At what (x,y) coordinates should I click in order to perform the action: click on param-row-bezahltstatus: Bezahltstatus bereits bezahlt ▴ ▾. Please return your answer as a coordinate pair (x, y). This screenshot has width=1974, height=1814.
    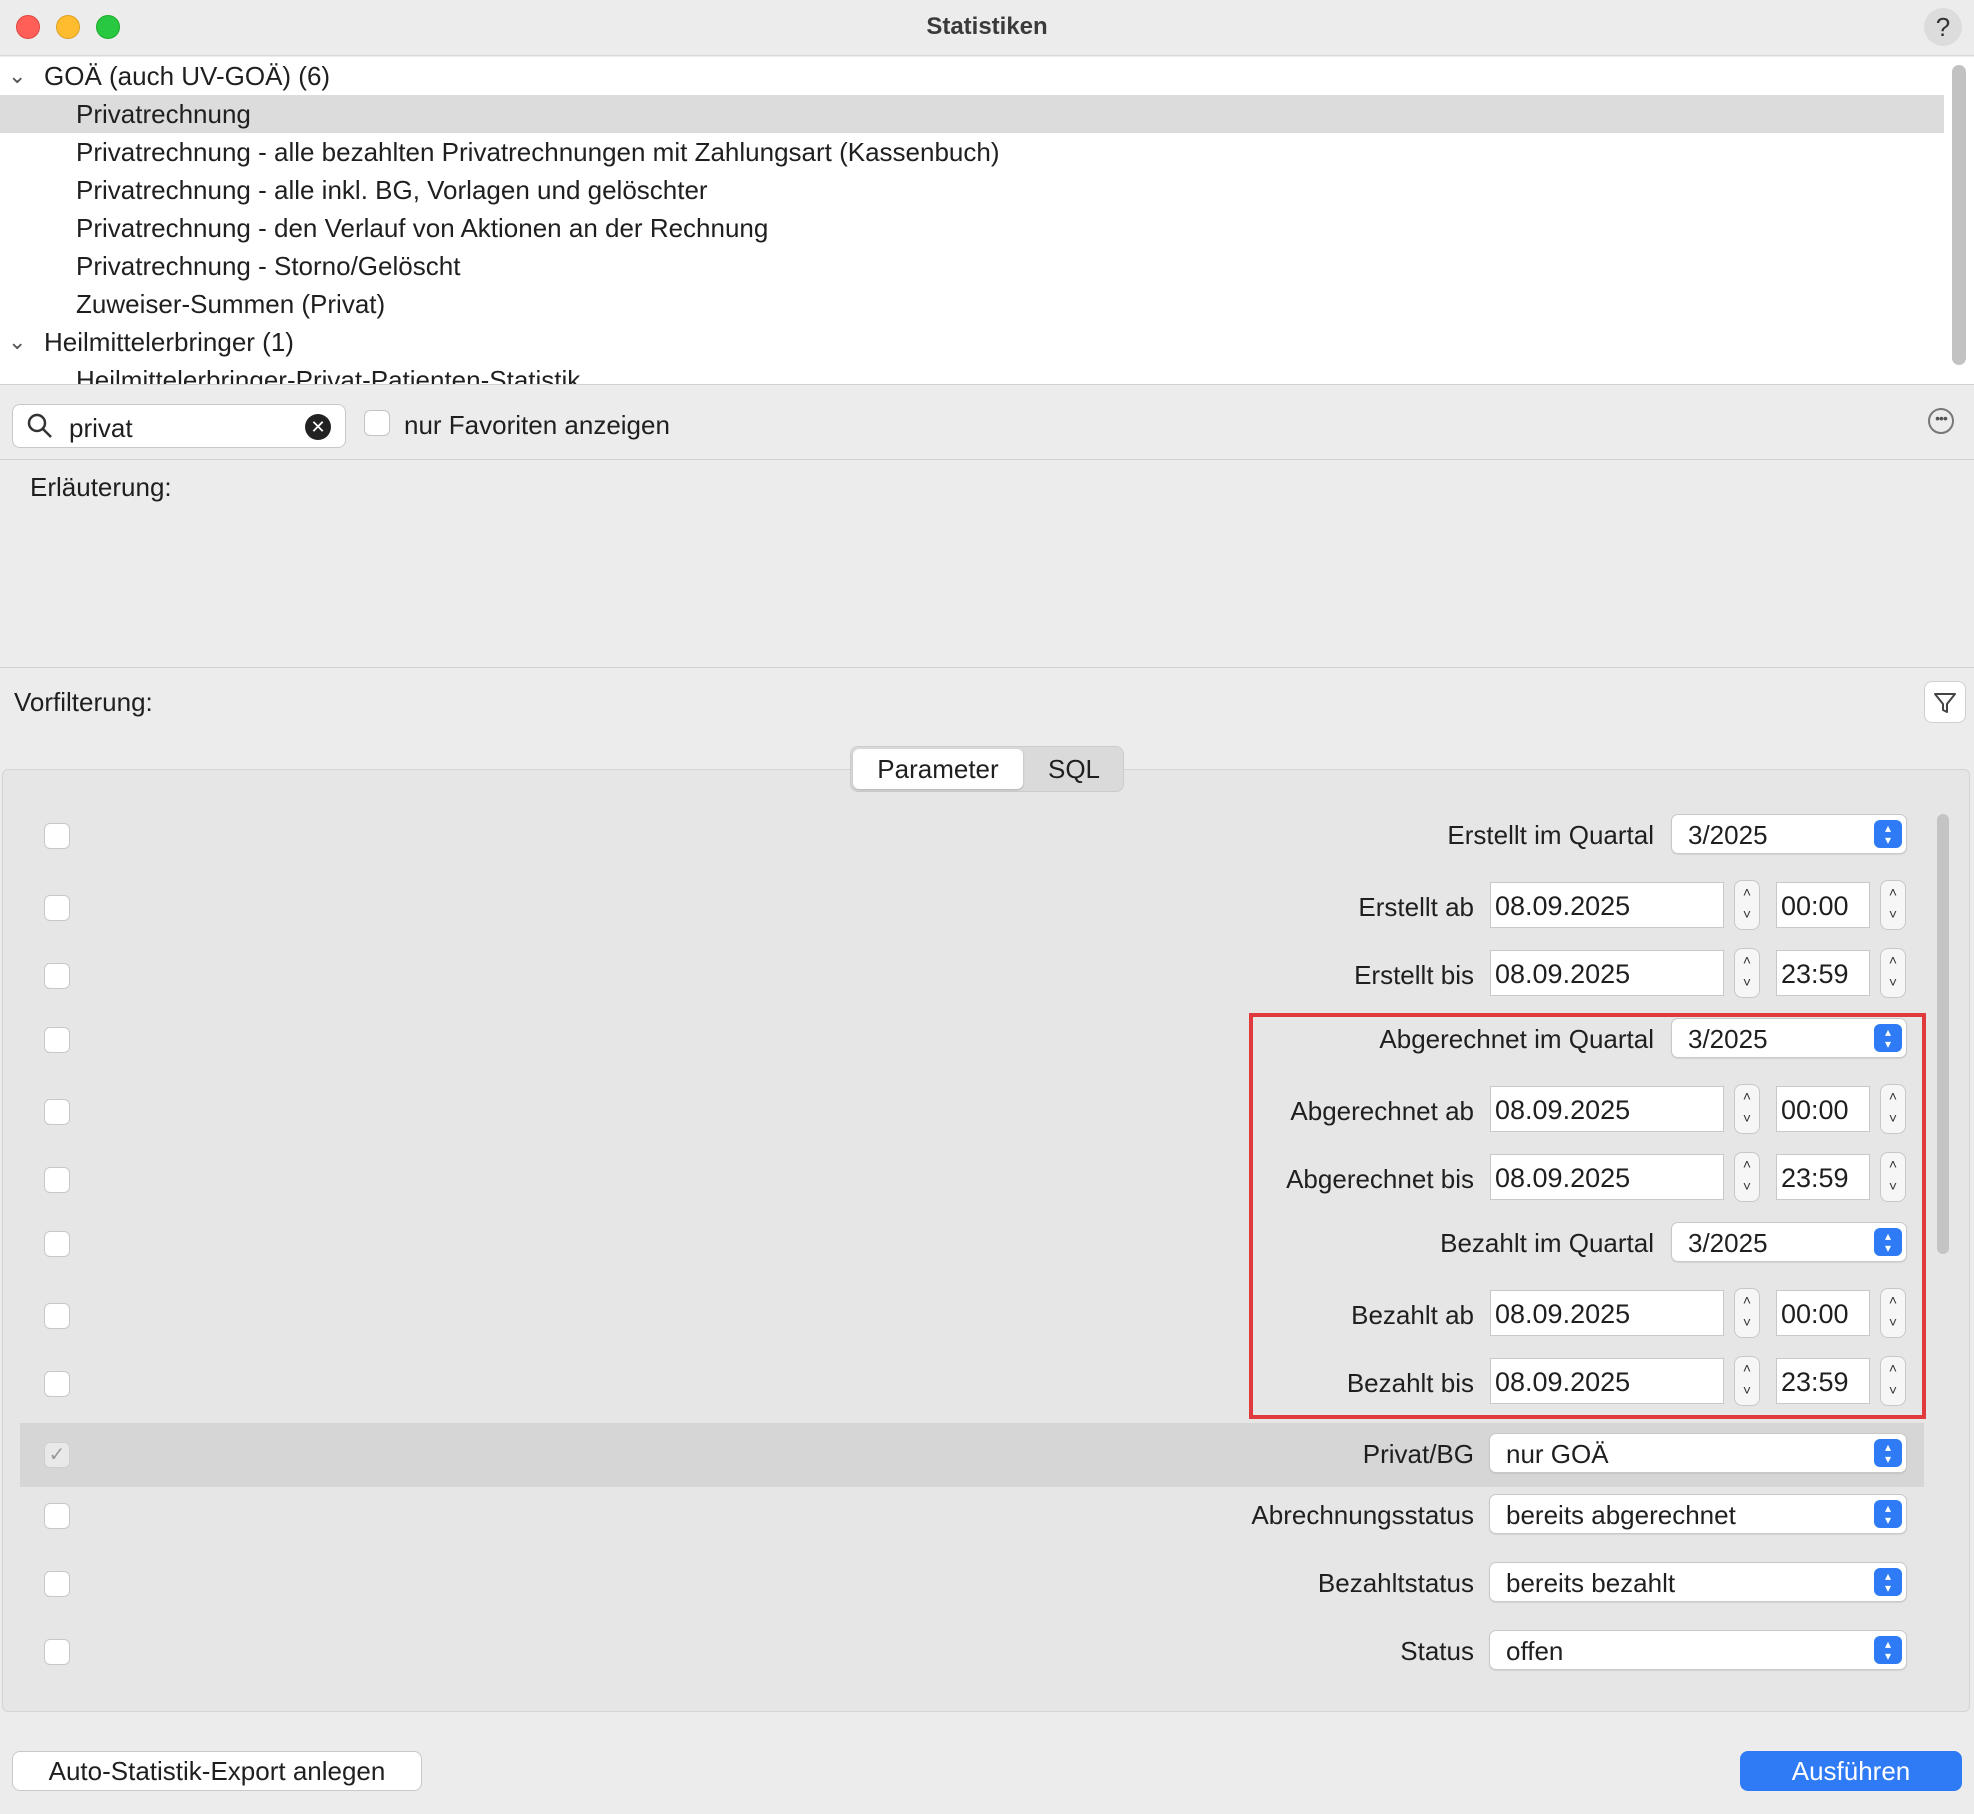
    Looking at the image, I should click on (972, 1584).